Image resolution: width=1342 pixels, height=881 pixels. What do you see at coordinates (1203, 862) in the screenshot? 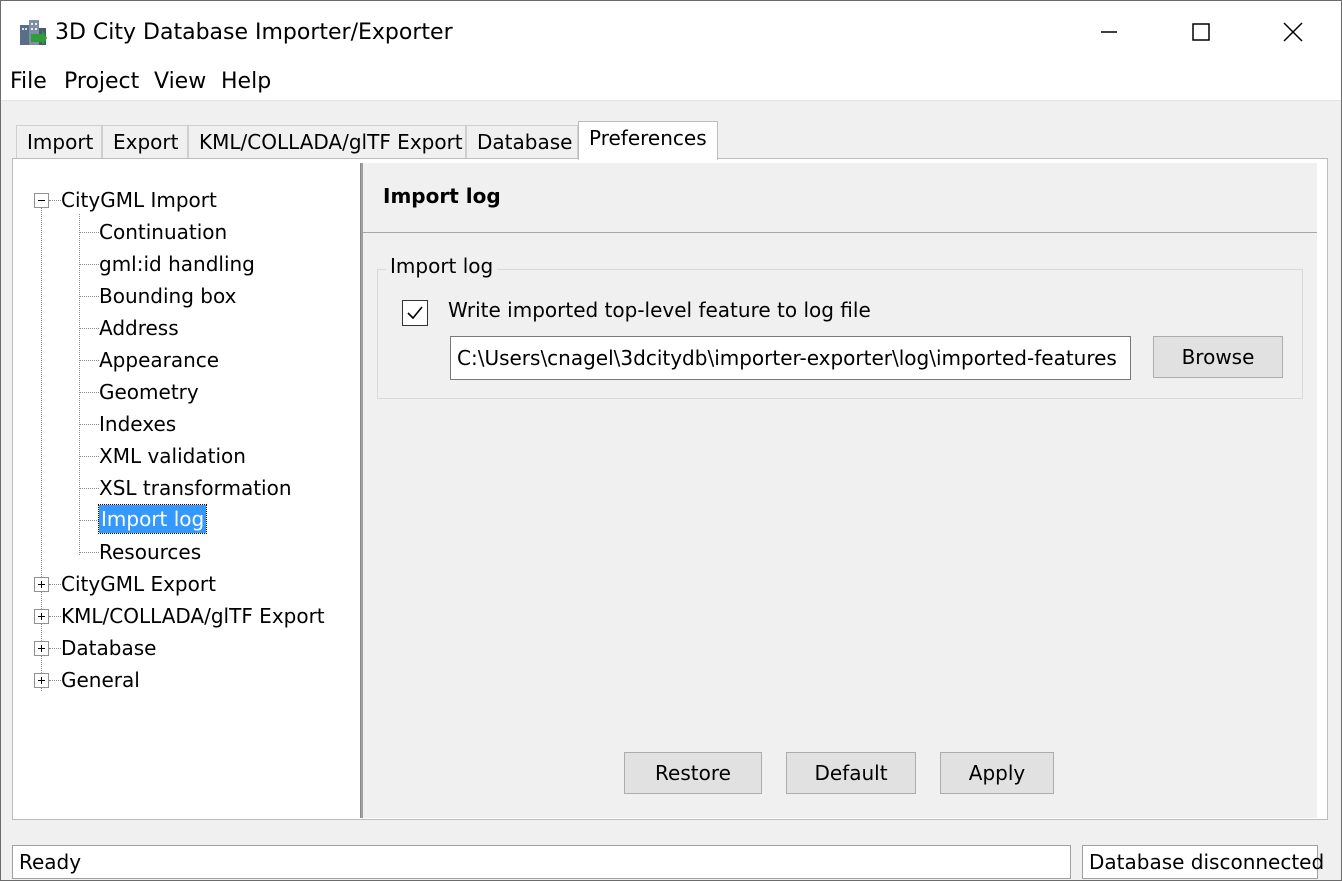
I see `database-status: Database disconnected` at bounding box center [1203, 862].